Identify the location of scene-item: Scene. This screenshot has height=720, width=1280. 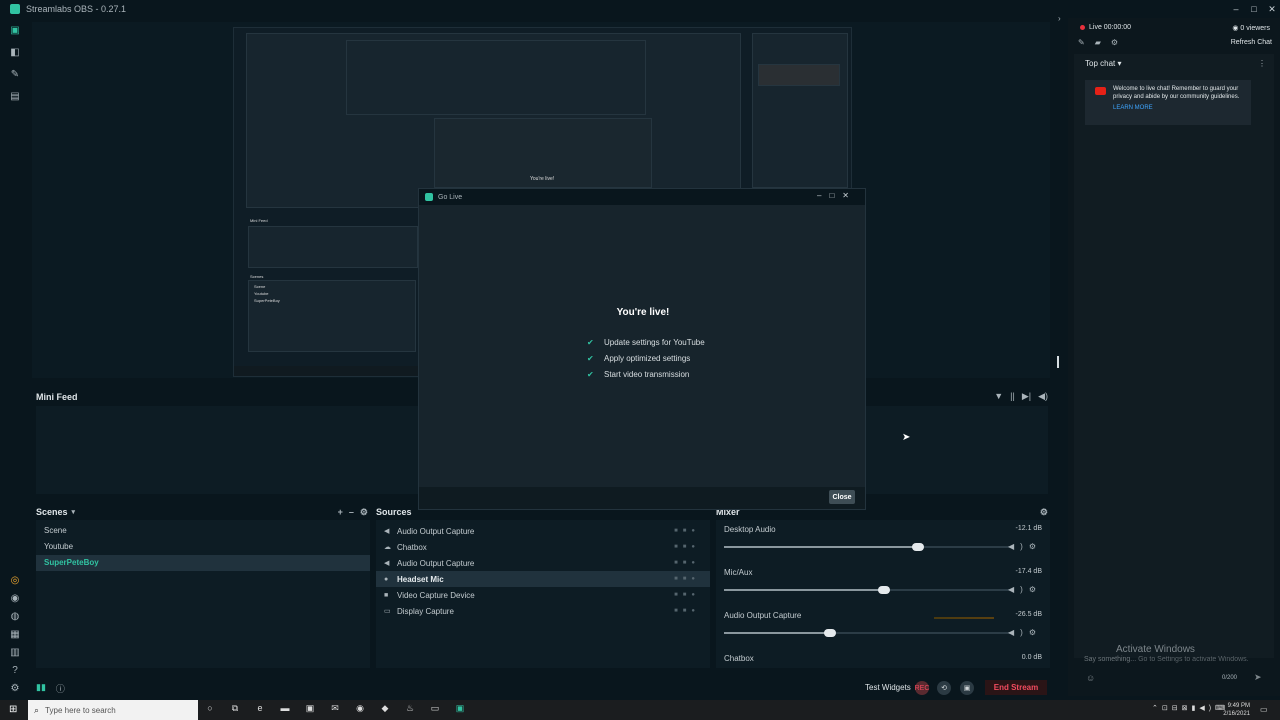
(203, 531).